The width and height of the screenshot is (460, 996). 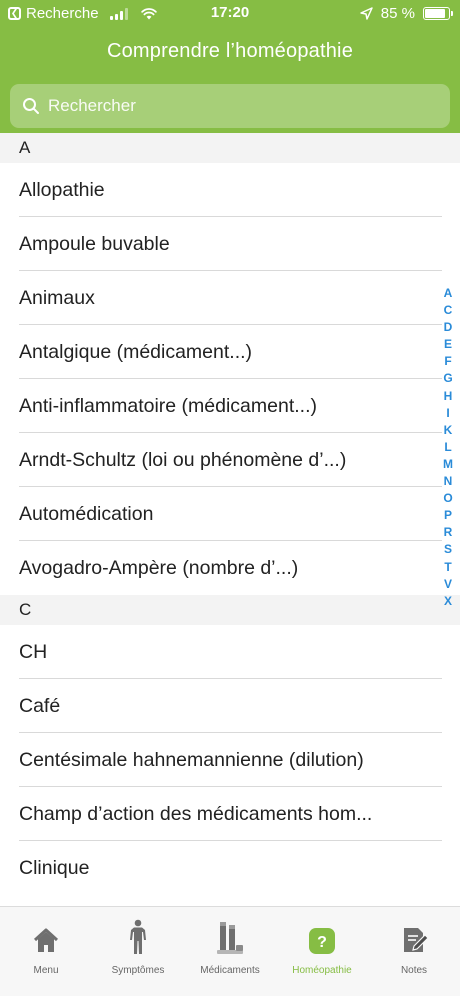 What do you see at coordinates (448, 549) in the screenshot?
I see `index-letter: S` at bounding box center [448, 549].